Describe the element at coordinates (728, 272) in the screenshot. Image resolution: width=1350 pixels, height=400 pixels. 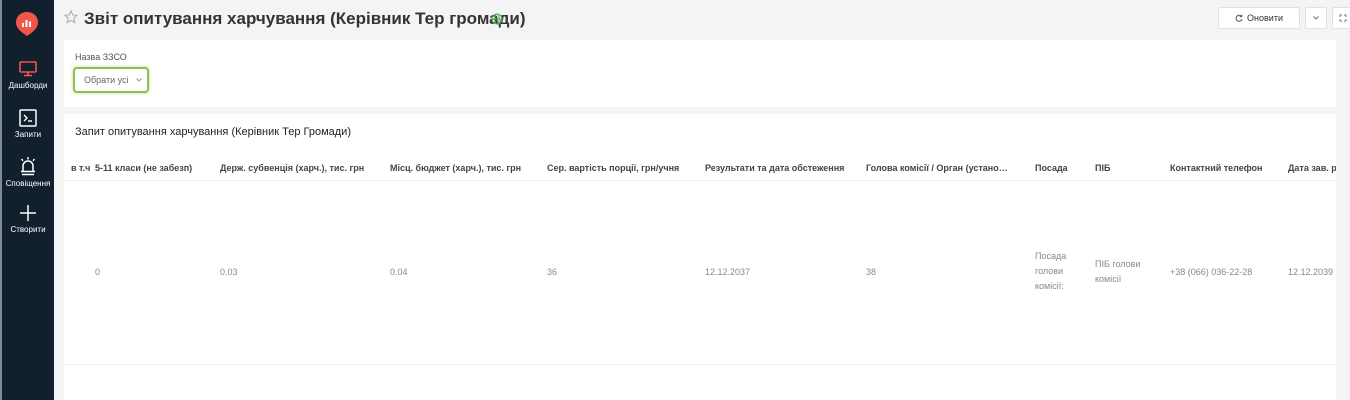
I see `table-cell: 12.12.2037` at that location.